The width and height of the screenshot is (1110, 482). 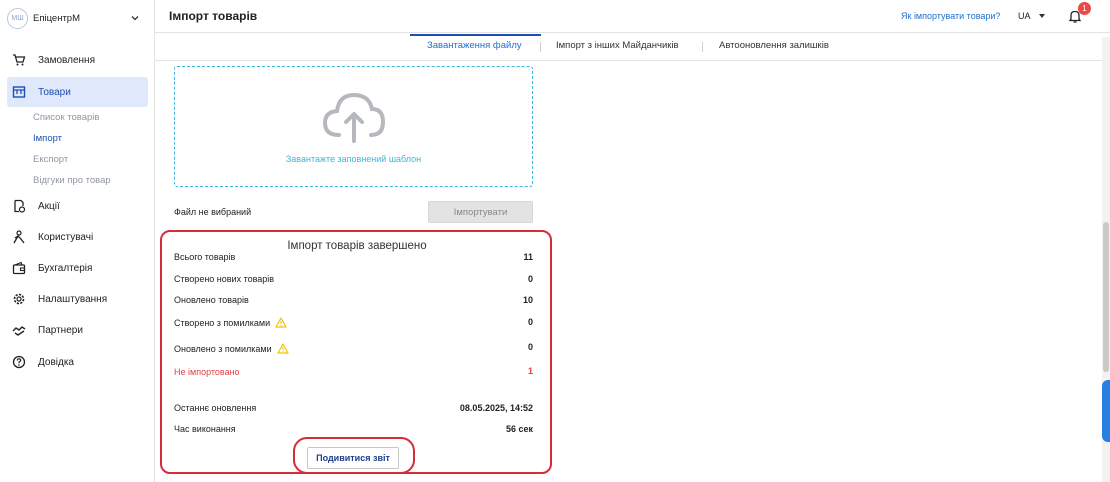 I want to click on shop-logo: МШ, so click(x=17, y=18).